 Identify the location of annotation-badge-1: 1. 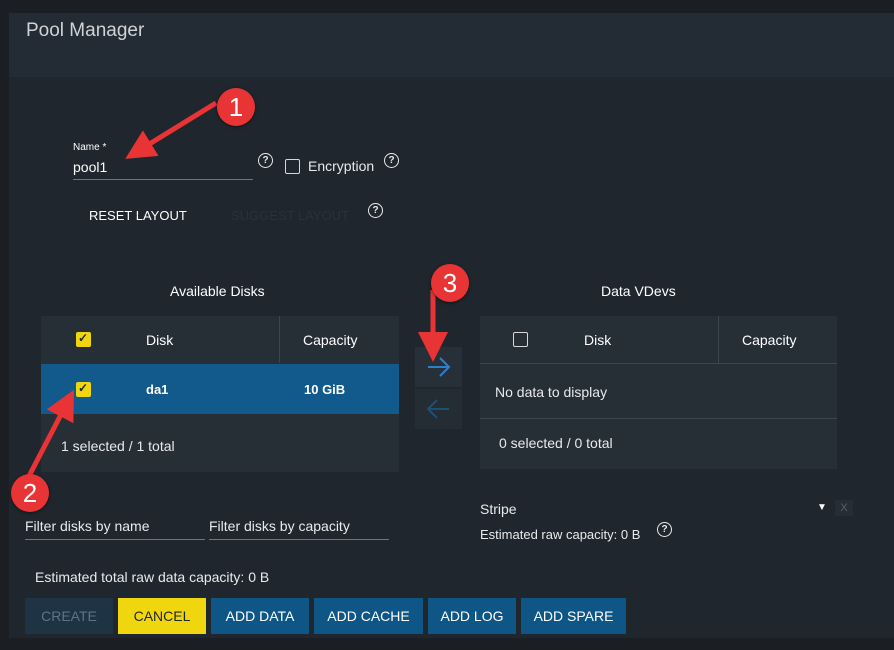
(236, 107).